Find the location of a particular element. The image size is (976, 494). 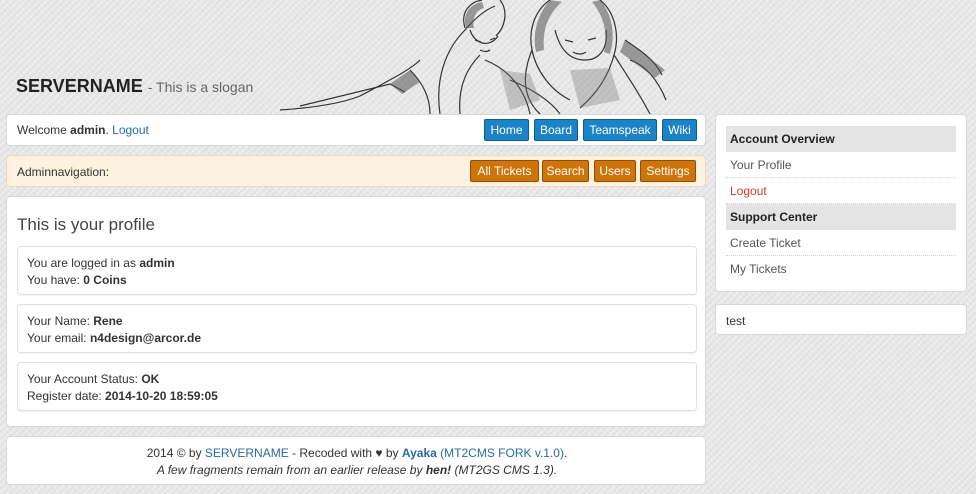

nav-teamspeak-button: Teamspeak is located at coordinates (620, 130).